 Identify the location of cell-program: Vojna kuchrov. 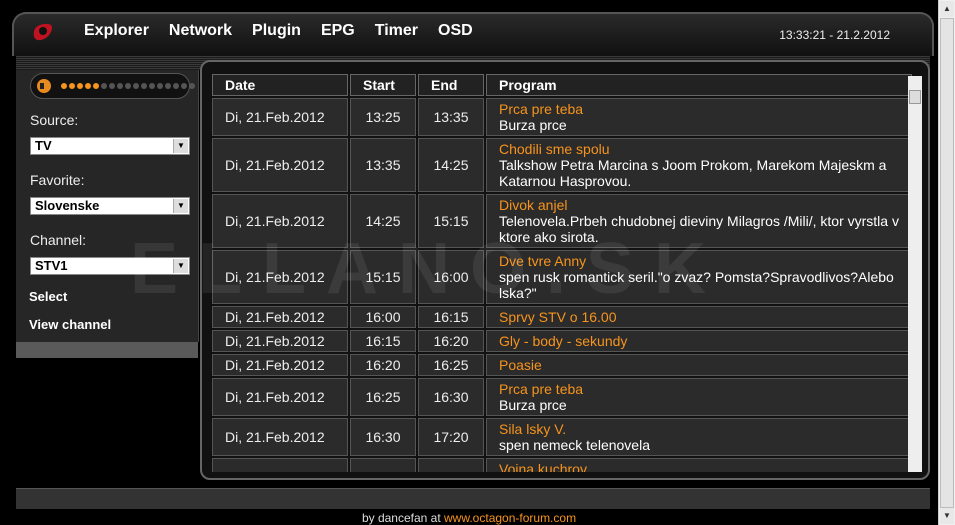
(699, 465).